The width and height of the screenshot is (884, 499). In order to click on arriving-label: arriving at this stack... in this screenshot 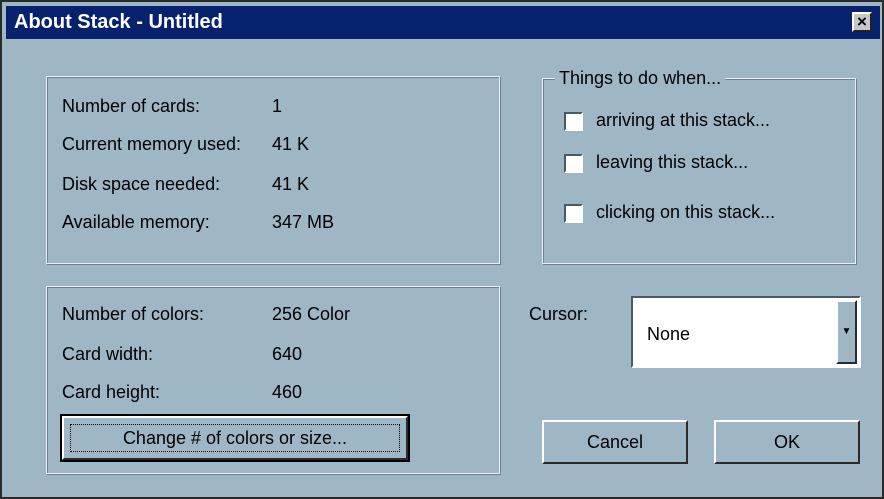, I will do `click(683, 120)`.